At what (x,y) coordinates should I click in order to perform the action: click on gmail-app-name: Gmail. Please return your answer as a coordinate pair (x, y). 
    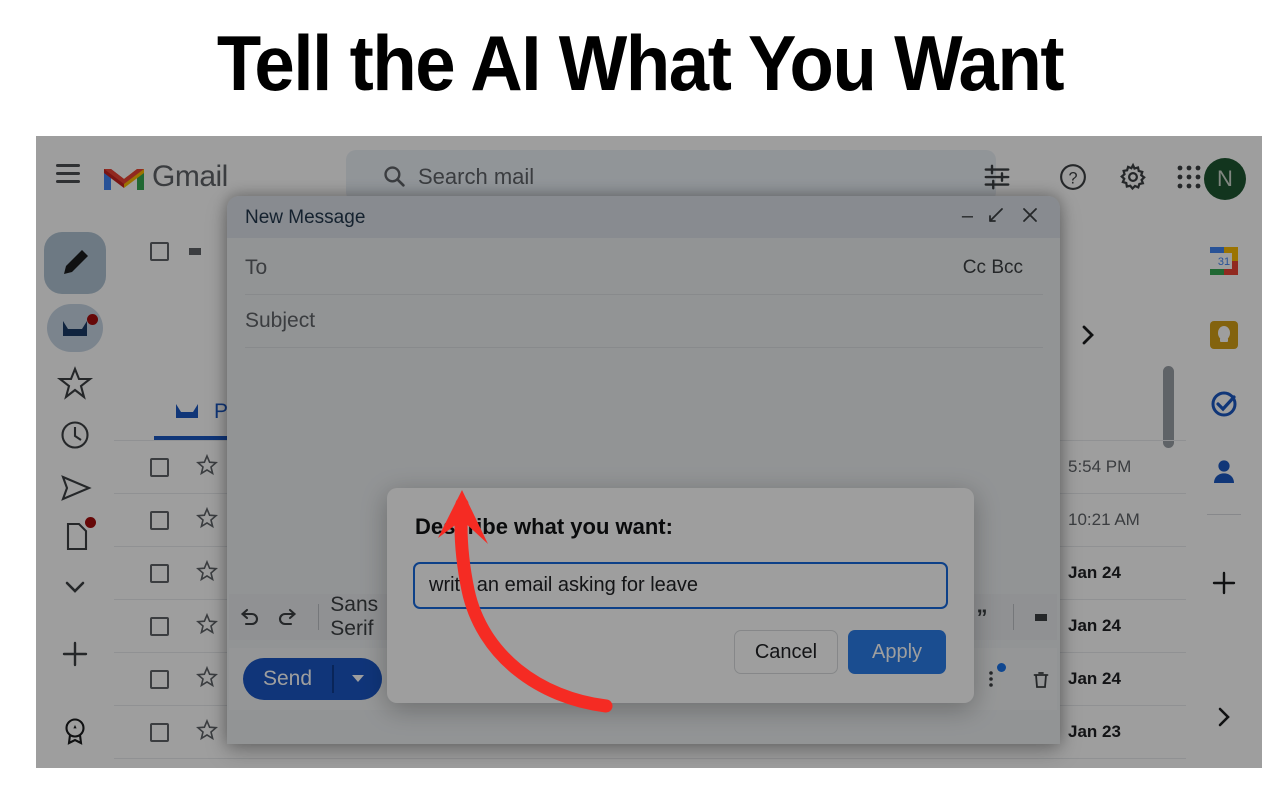
    Looking at the image, I should click on (190, 176).